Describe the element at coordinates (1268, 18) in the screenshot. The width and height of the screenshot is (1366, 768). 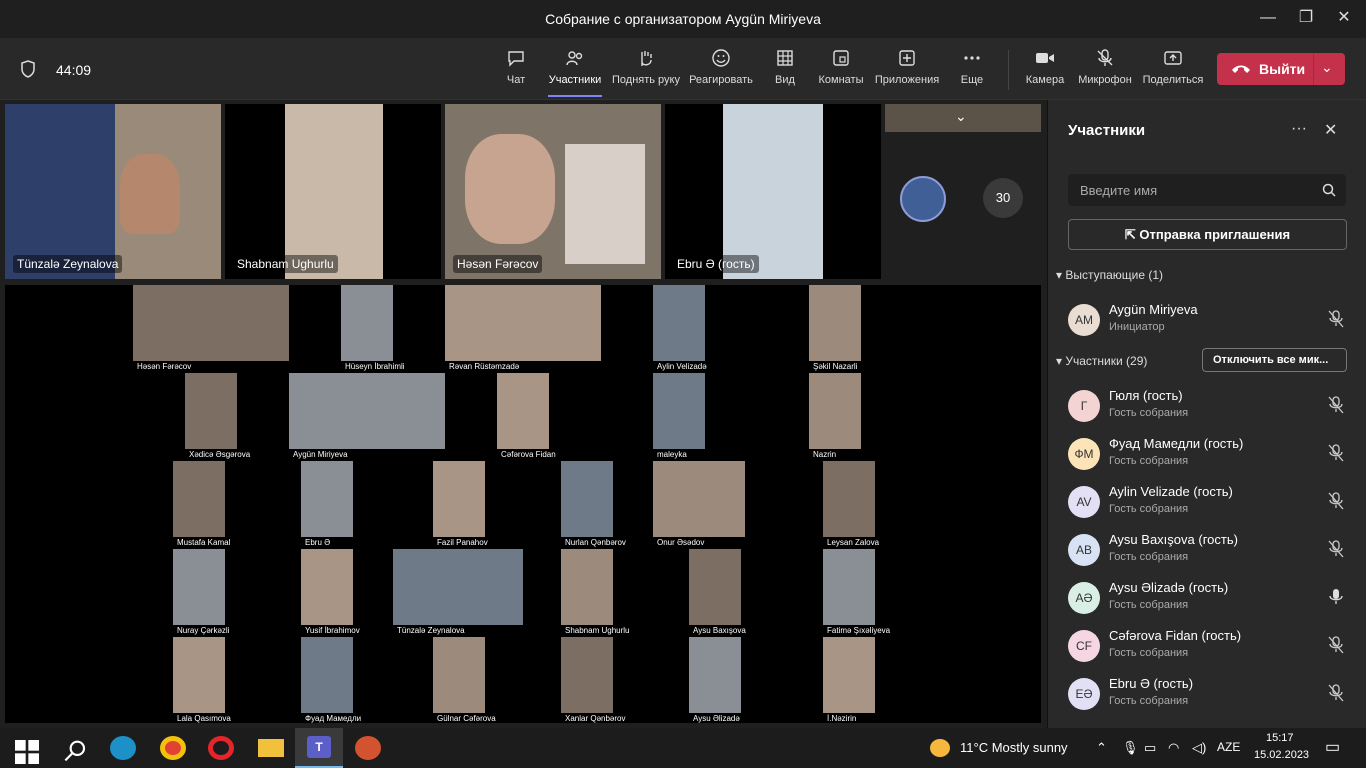
I see `minimize-icon: —` at that location.